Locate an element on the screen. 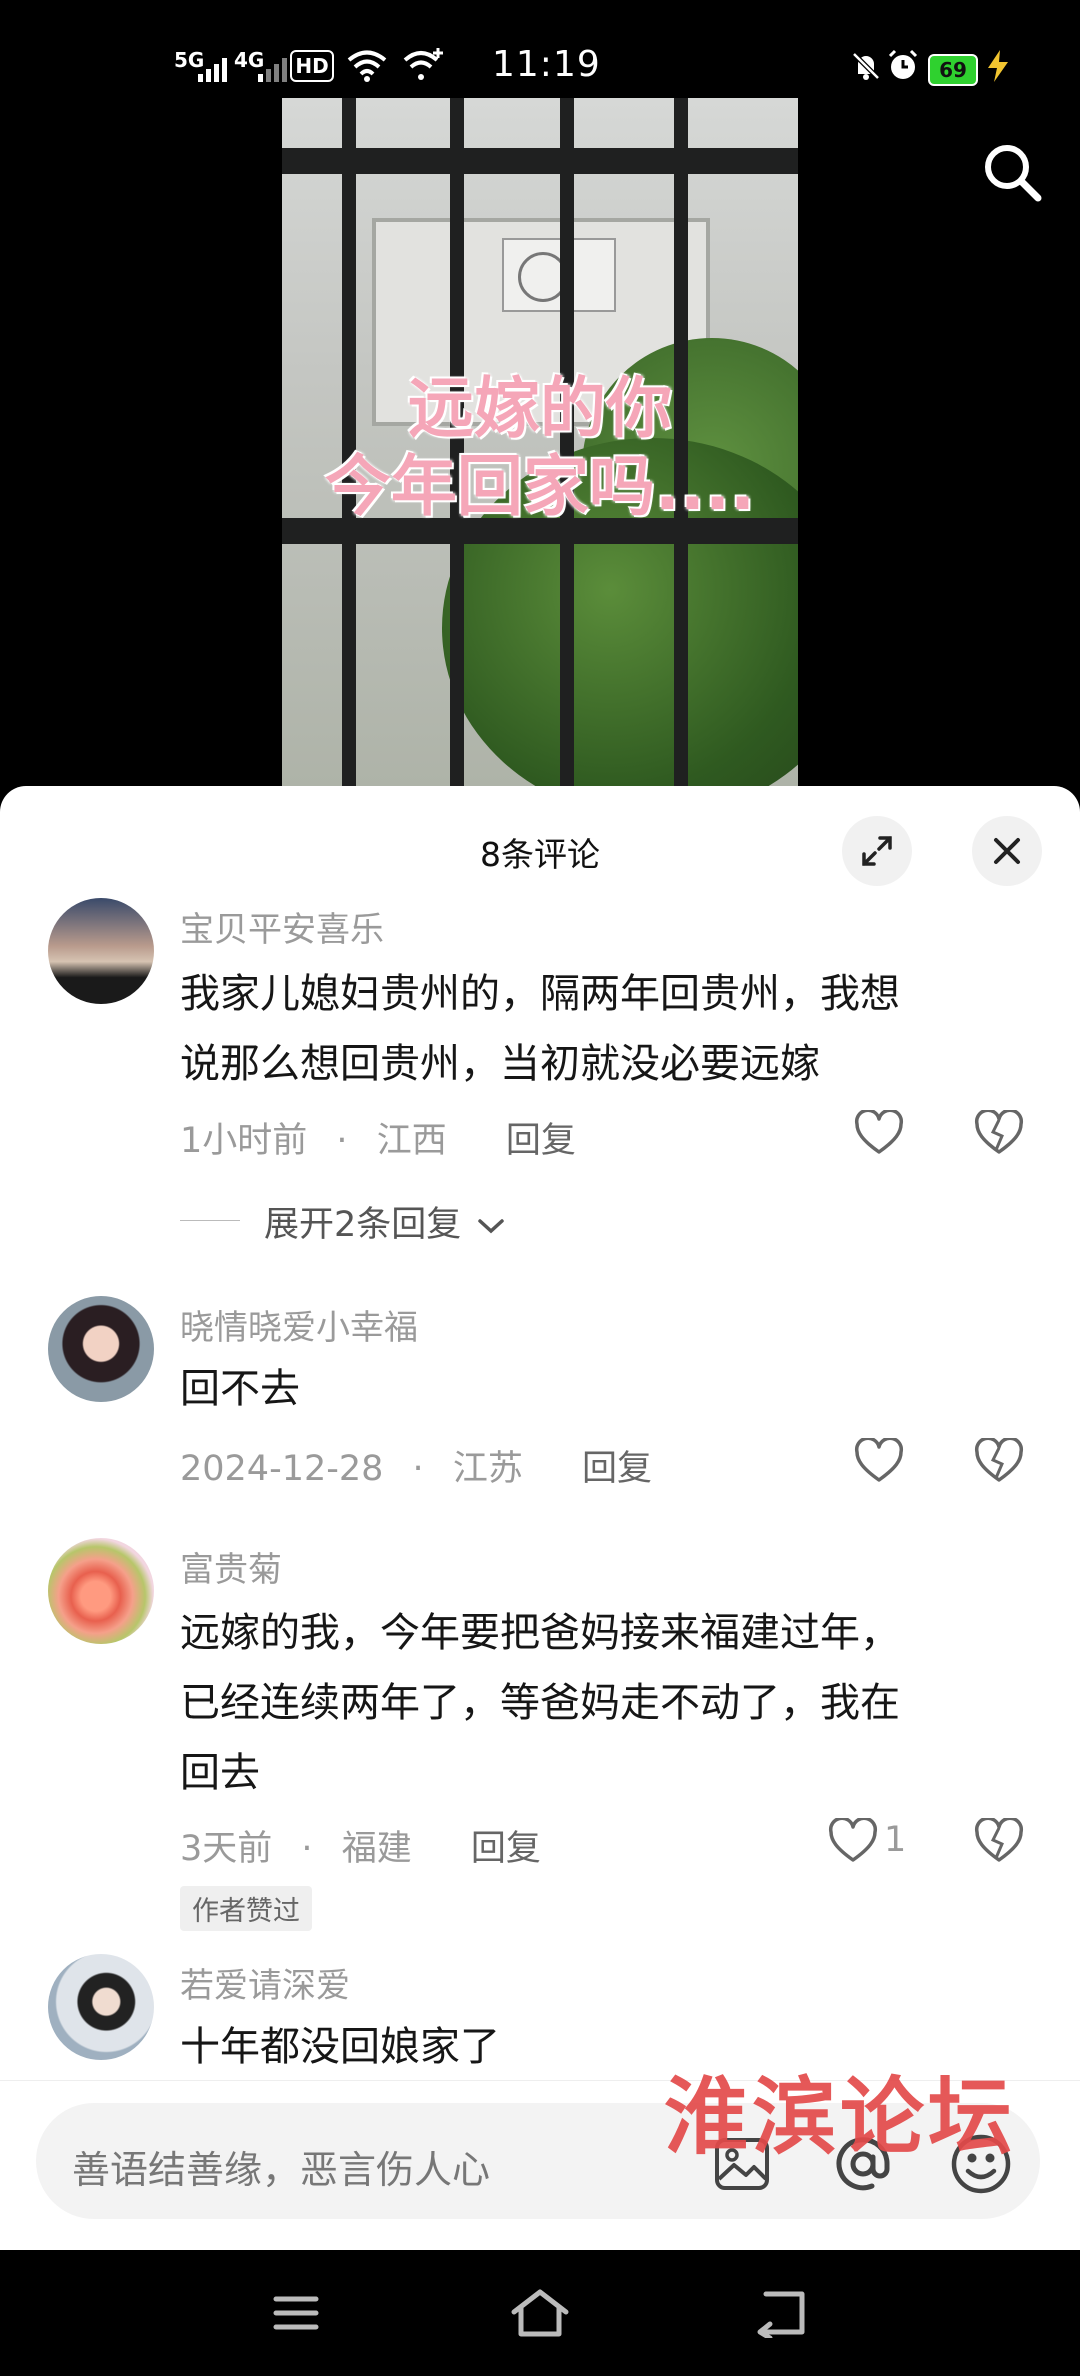 The image size is (1080, 2376). wifi-icon is located at coordinates (367, 66).